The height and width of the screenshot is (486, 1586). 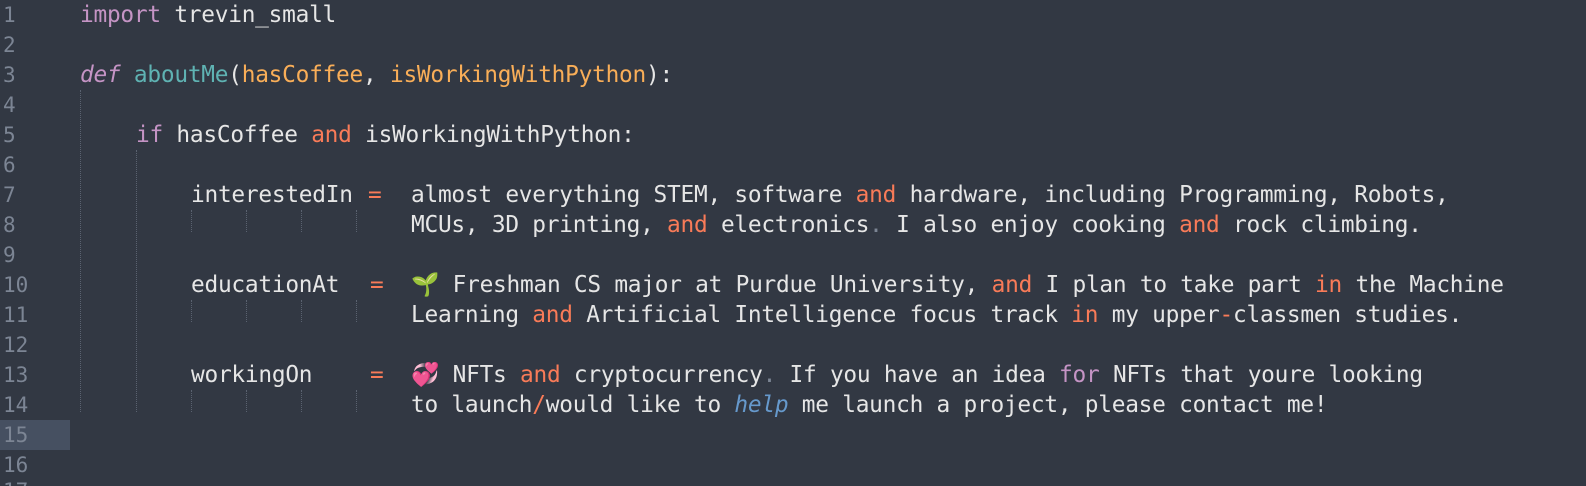 I want to click on text-segment: cryptocurrency, so click(x=661, y=375).